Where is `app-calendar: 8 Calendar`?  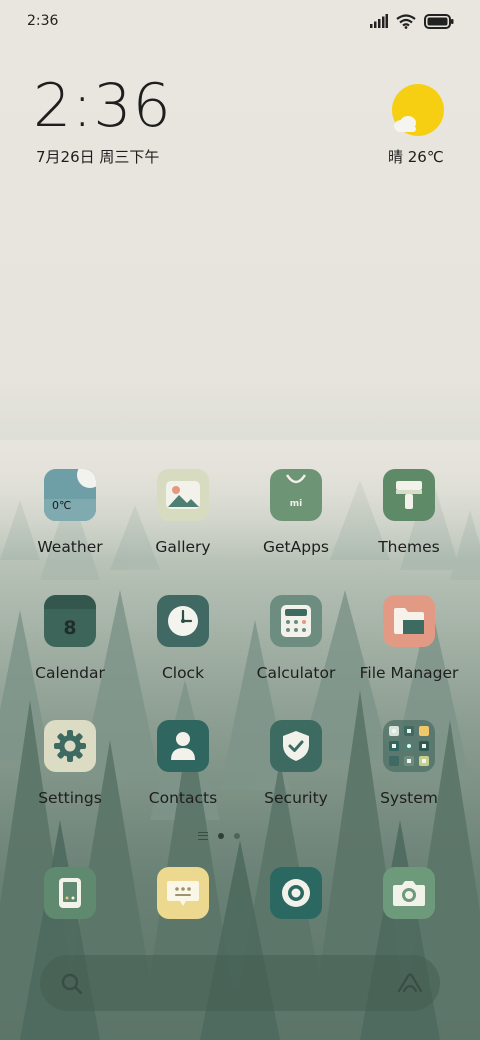 app-calendar: 8 Calendar is located at coordinates (70, 638).